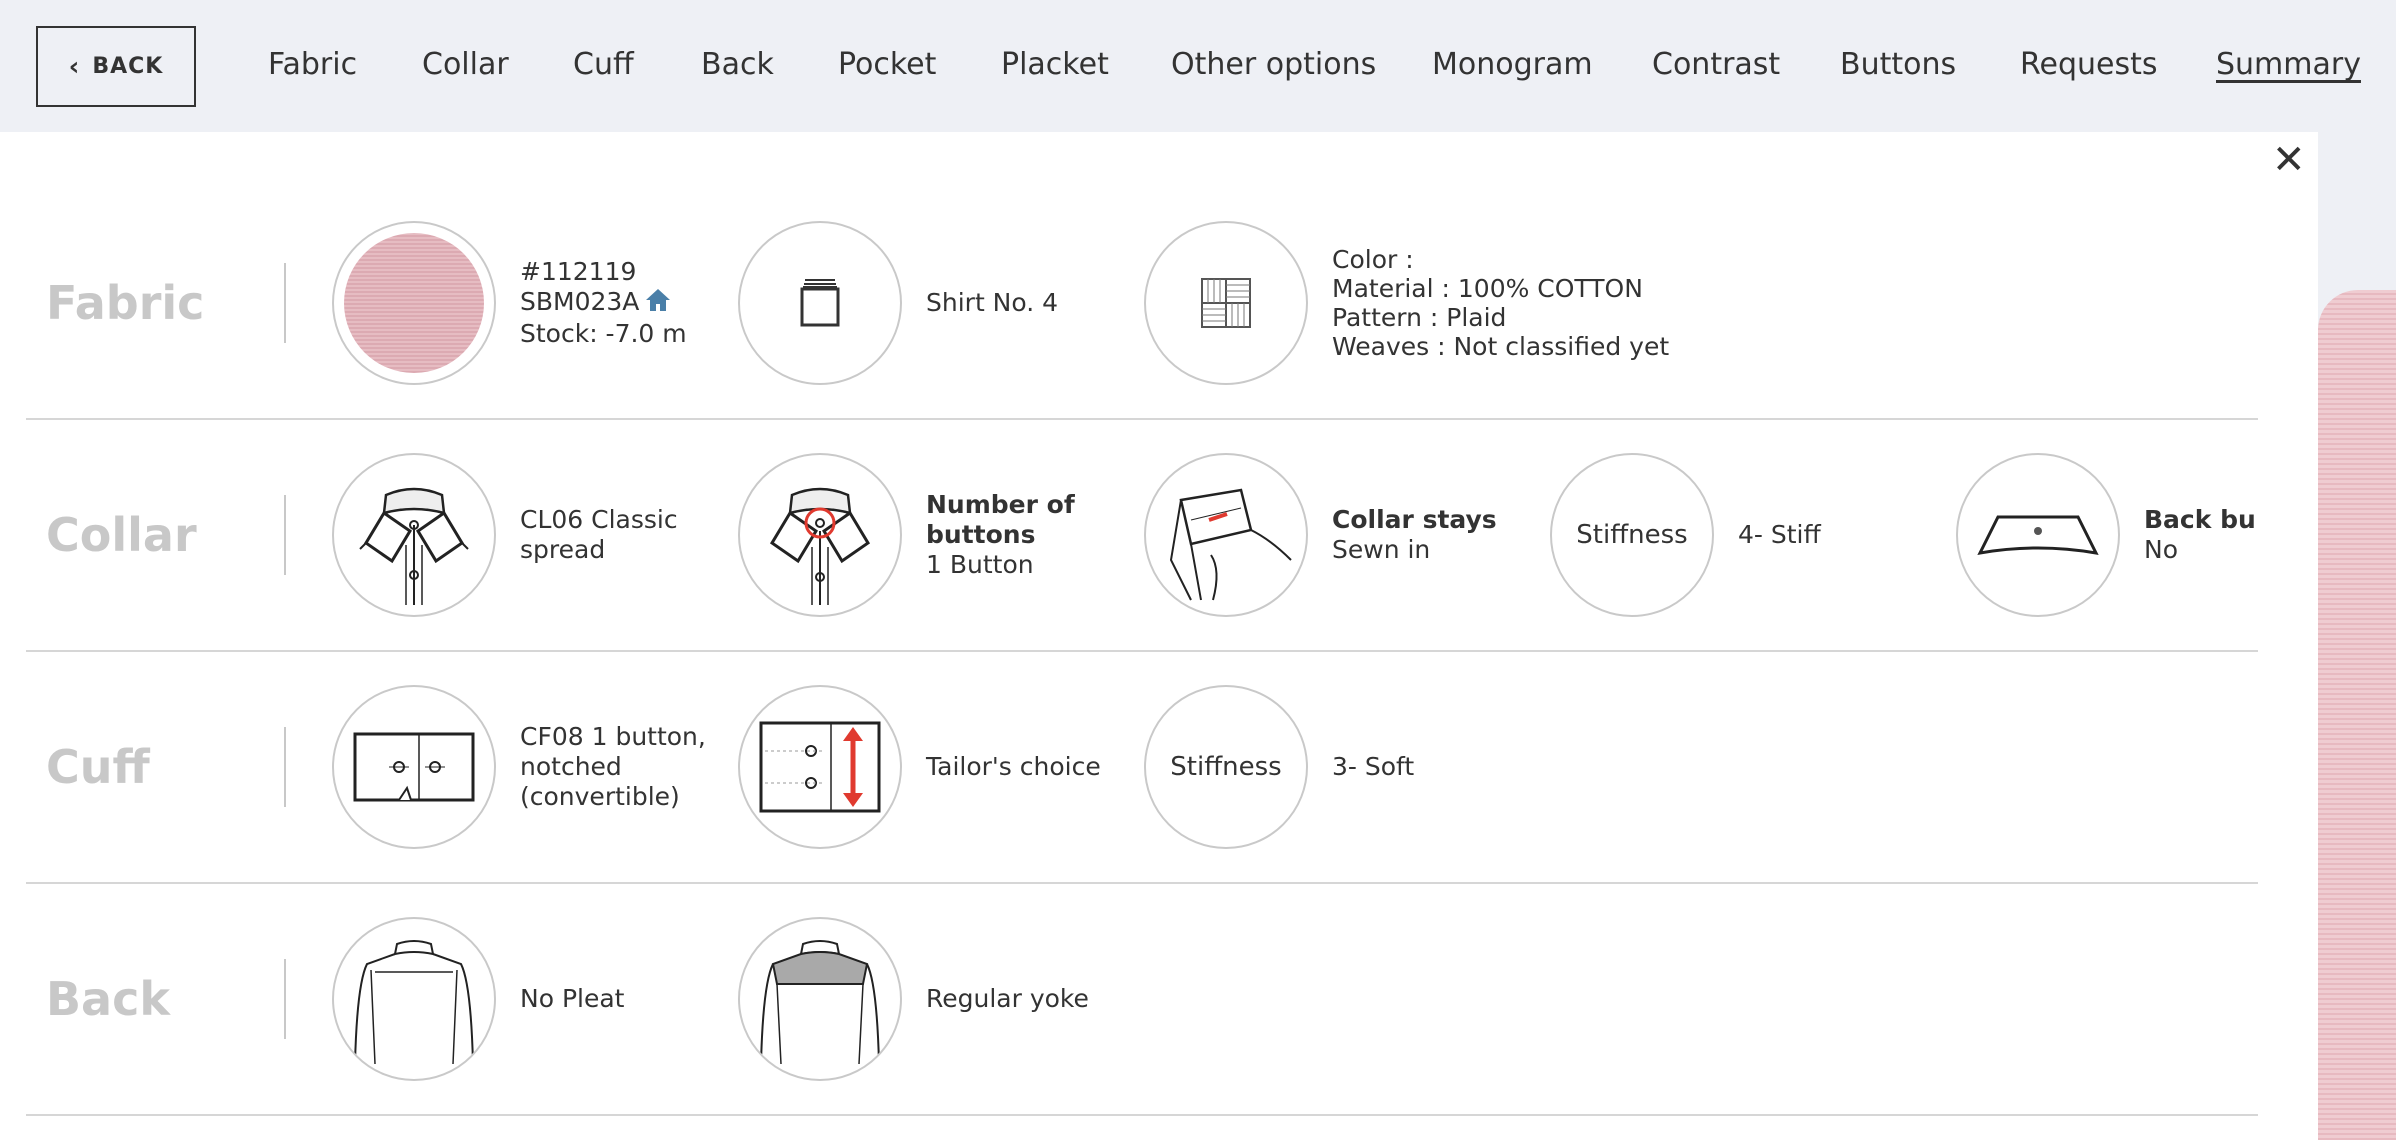  Describe the element at coordinates (563, 549) in the screenshot. I see `collar-style-line2: spread` at that location.